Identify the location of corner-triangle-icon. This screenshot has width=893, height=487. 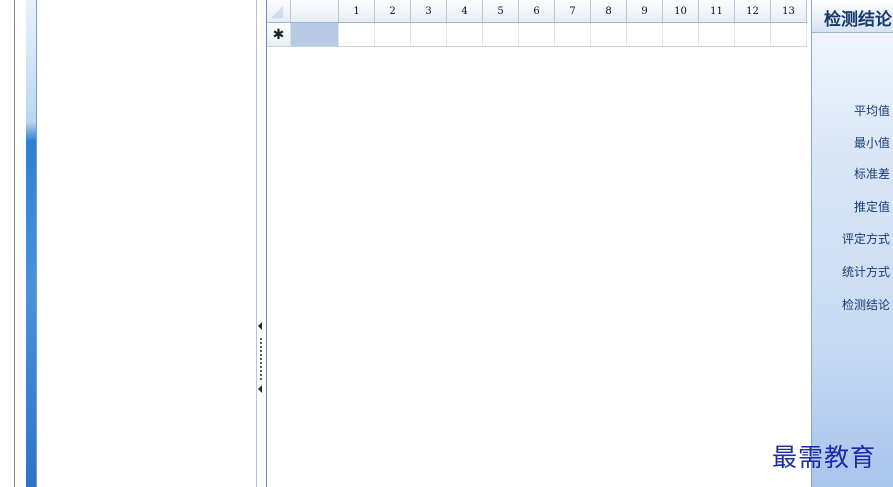
(277, 12).